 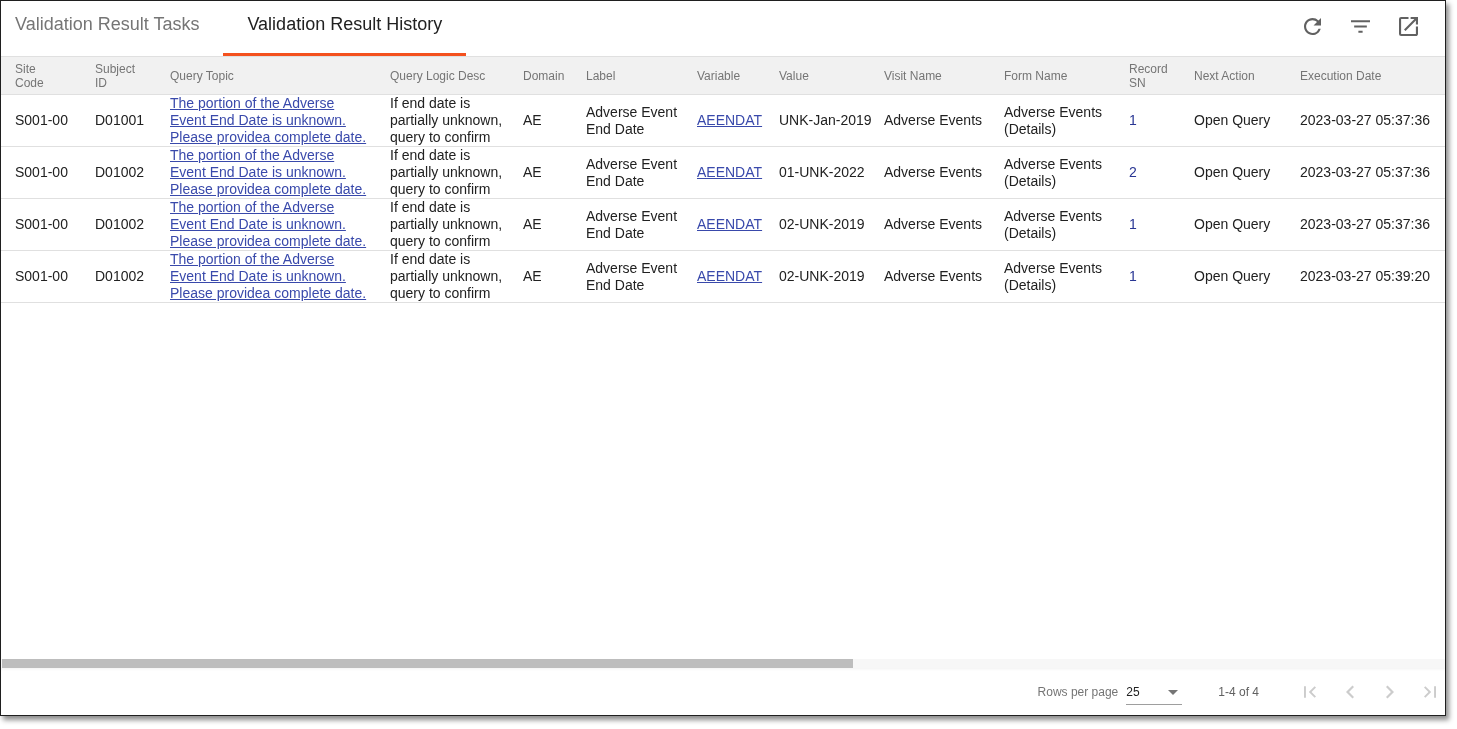 What do you see at coordinates (544, 75) in the screenshot?
I see `column-header: Domain` at bounding box center [544, 75].